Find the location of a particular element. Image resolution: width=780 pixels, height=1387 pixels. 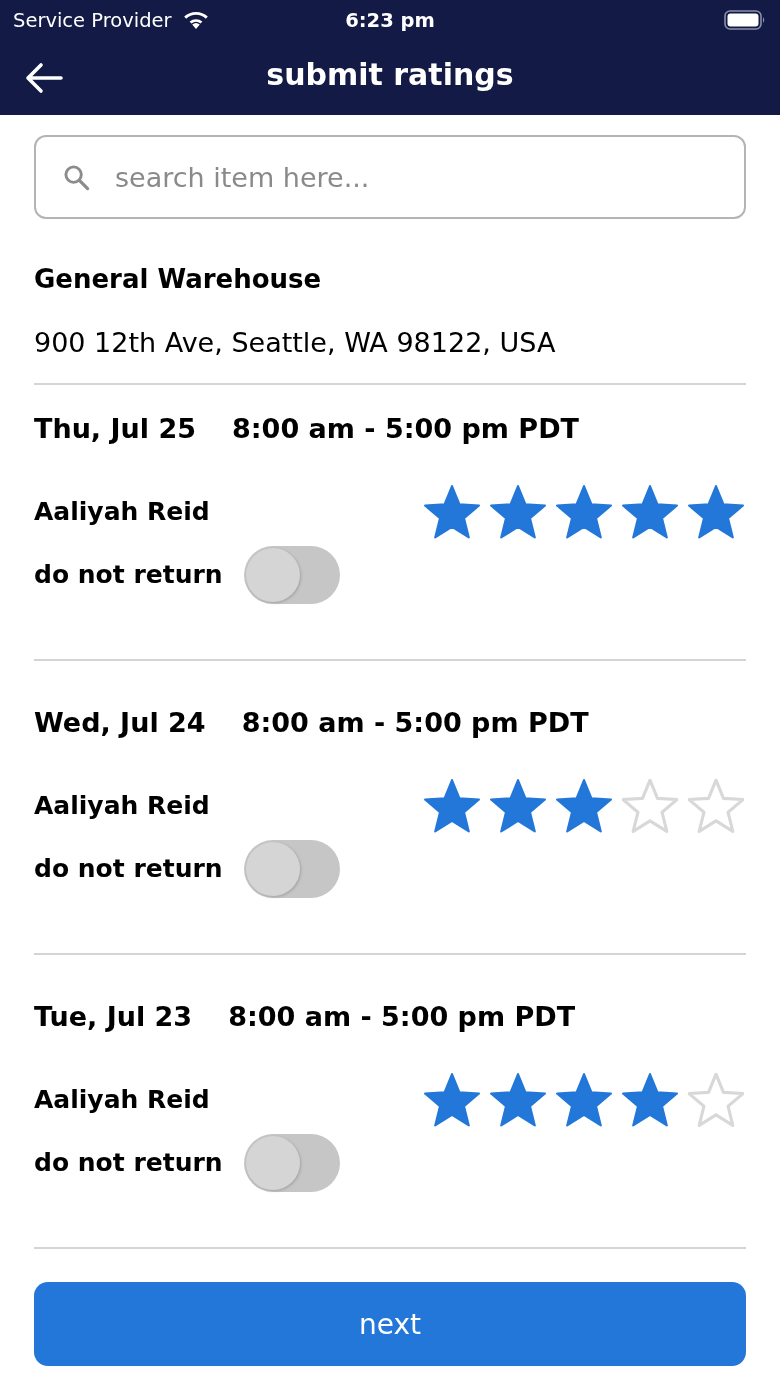

shift-date: Tue, Jul 23 is located at coordinates (113, 1017).